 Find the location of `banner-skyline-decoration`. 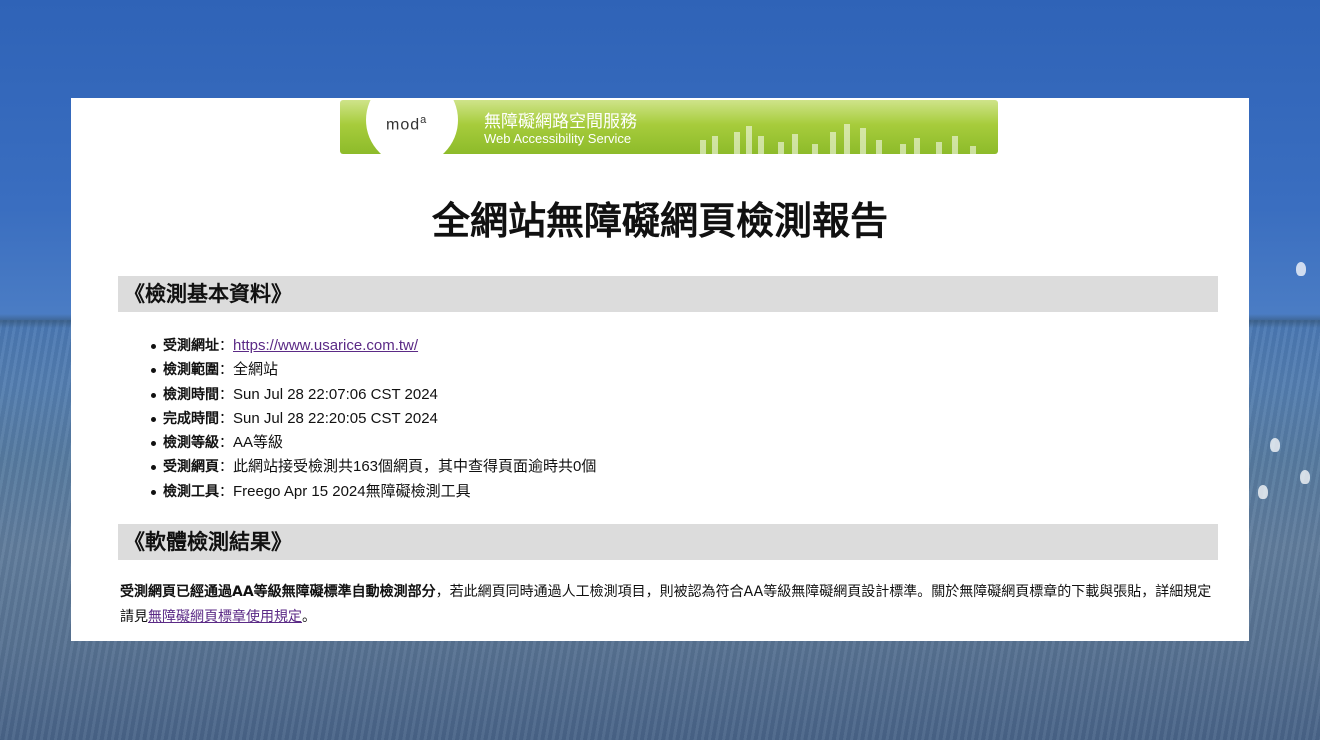

banner-skyline-decoration is located at coordinates (849, 134).